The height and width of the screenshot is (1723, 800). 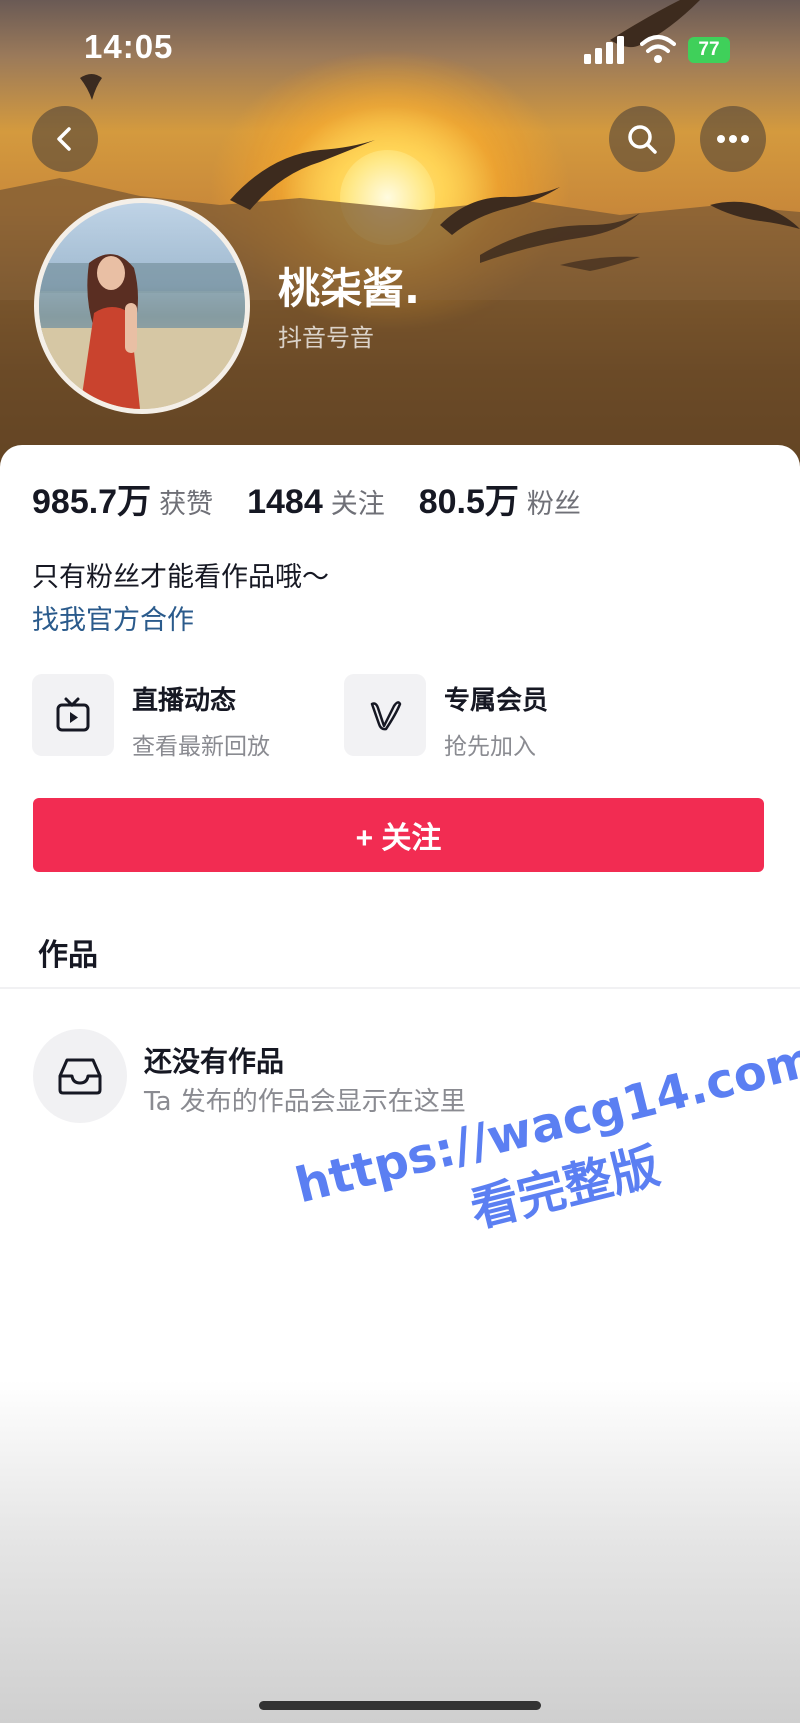 What do you see at coordinates (358, 501) in the screenshot?
I see `following-label: 关注` at bounding box center [358, 501].